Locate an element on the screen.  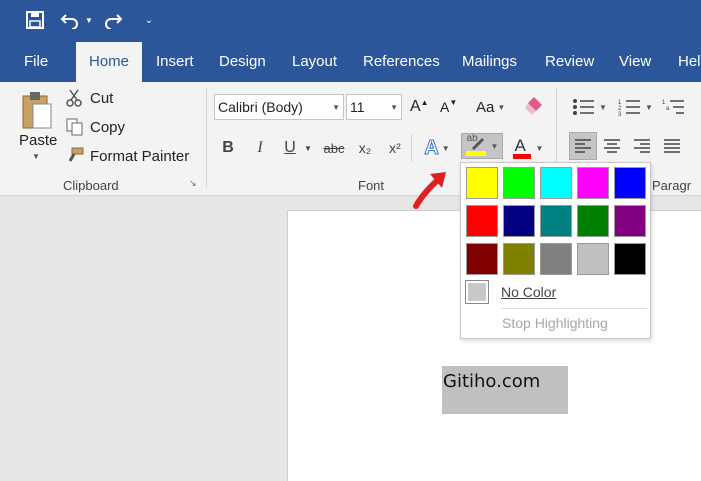
align-left-button is located at coordinates (583, 146).